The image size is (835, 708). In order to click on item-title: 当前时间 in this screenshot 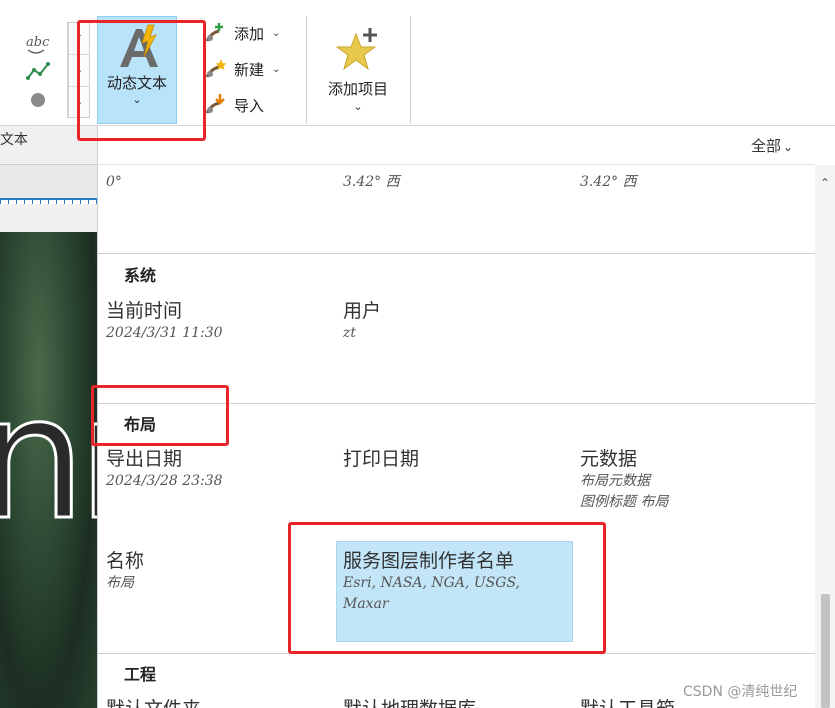, I will do `click(144, 311)`.